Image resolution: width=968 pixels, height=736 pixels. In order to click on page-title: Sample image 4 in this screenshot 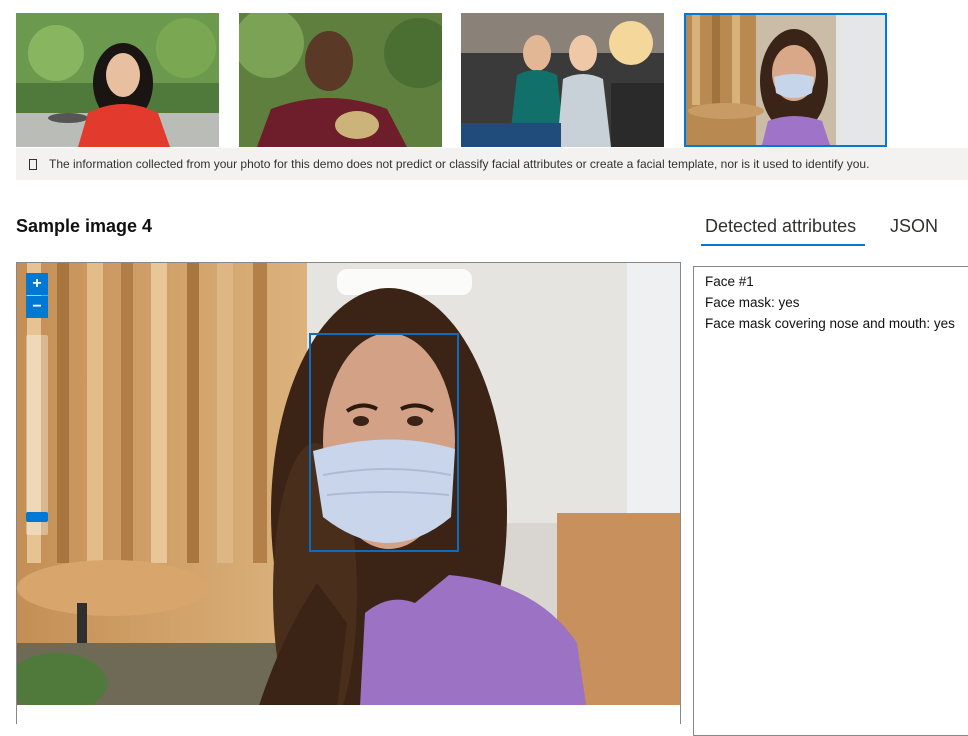, I will do `click(84, 226)`.